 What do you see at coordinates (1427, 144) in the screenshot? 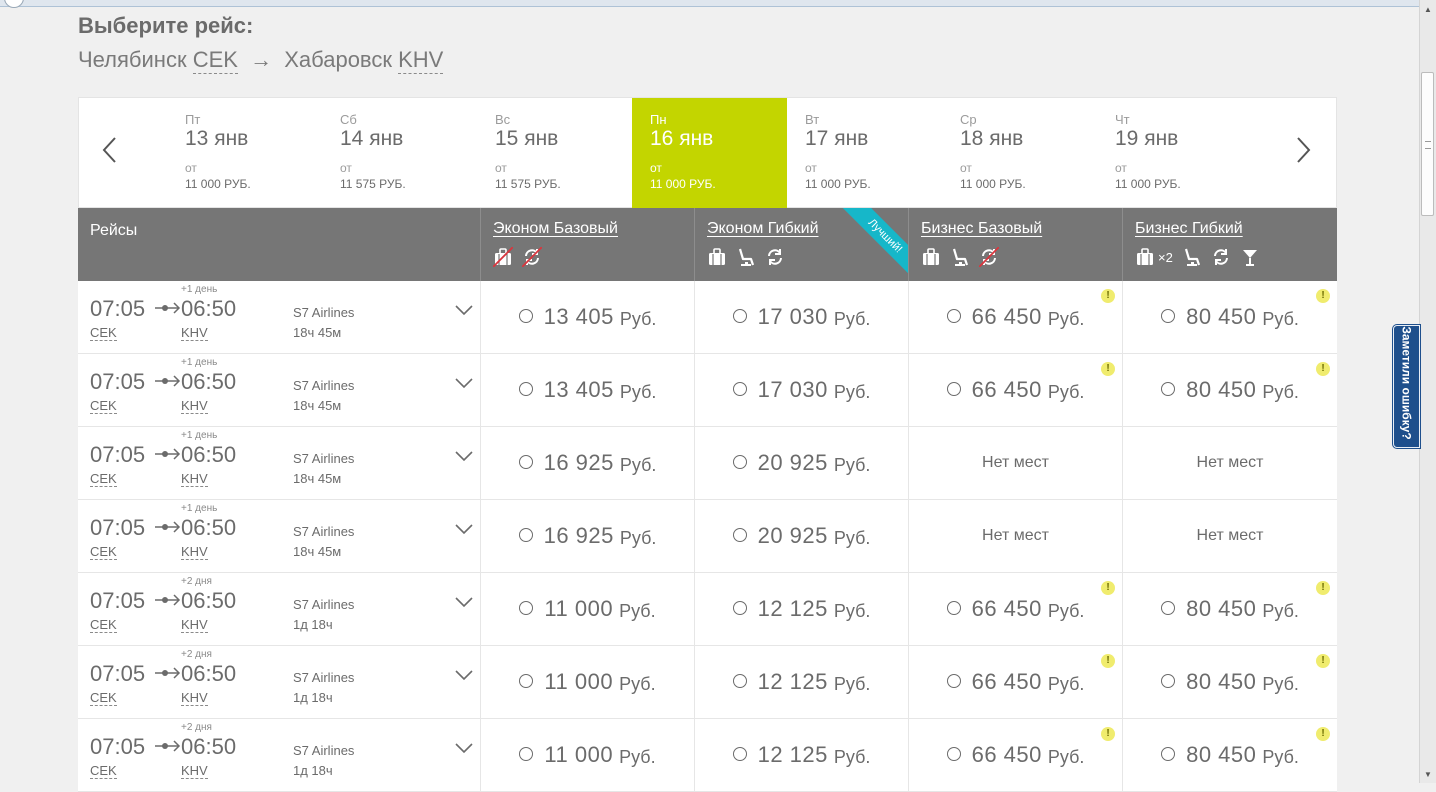
I see `scrollbar-thumb` at bounding box center [1427, 144].